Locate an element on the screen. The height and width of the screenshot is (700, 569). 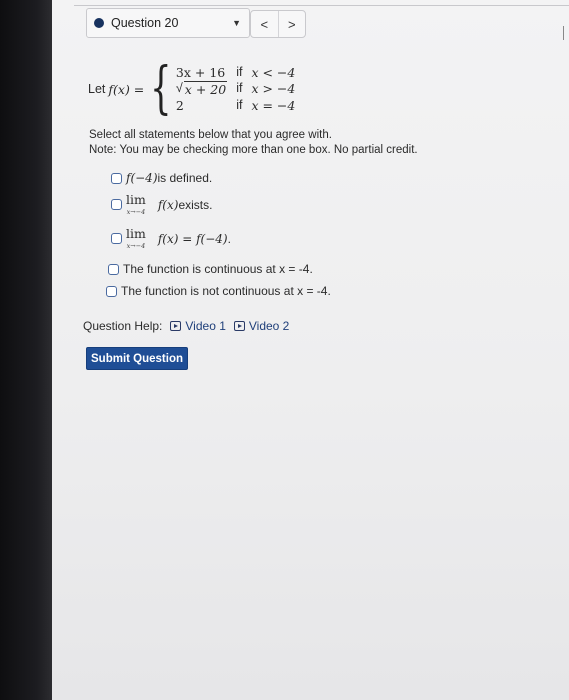
option-continuous: The function is continuous at x = -4. is located at coordinates (210, 269).